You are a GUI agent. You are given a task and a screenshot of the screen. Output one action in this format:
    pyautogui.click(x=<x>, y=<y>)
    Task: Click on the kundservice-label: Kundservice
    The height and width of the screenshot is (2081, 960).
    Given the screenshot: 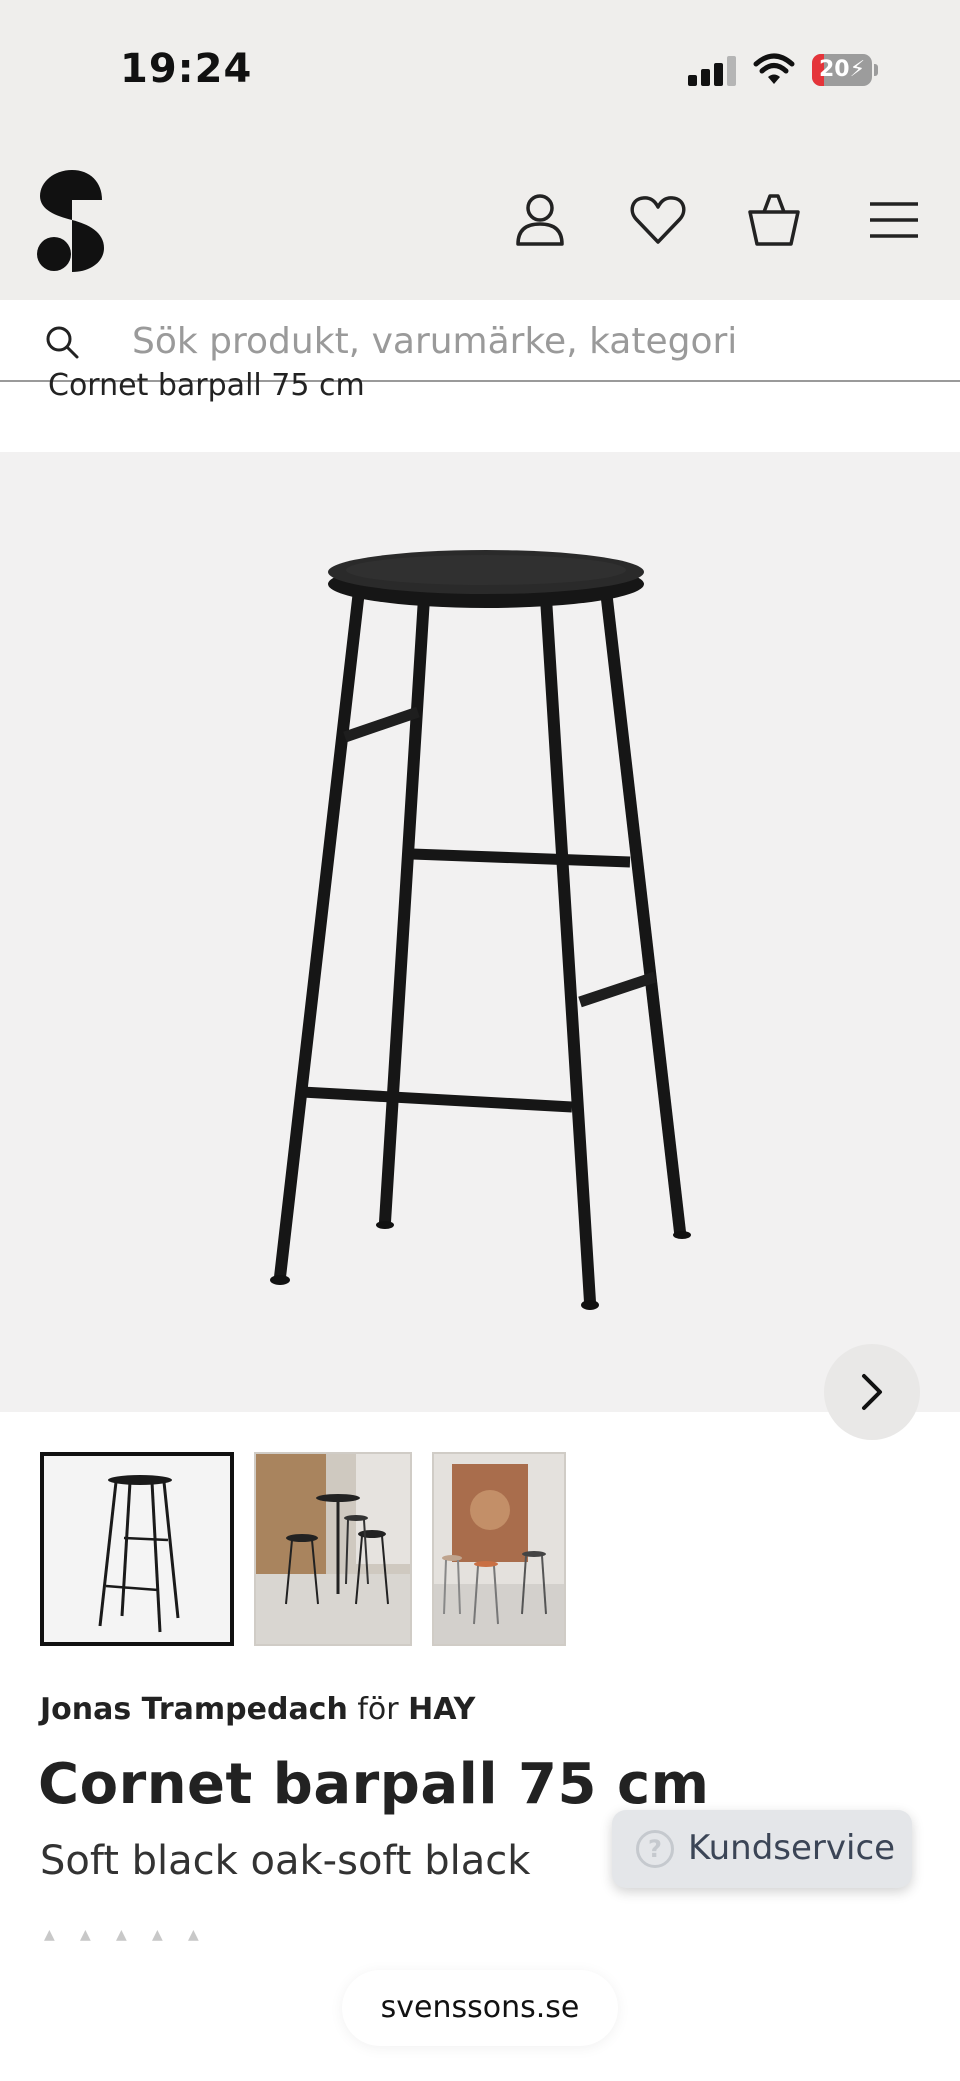 What is the action you would take?
    pyautogui.click(x=792, y=1848)
    